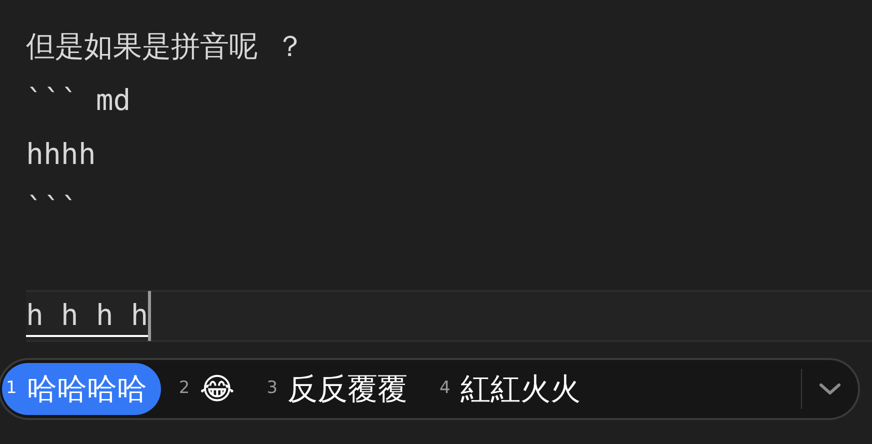 The height and width of the screenshot is (444, 872). I want to click on text-cursor, so click(150, 316).